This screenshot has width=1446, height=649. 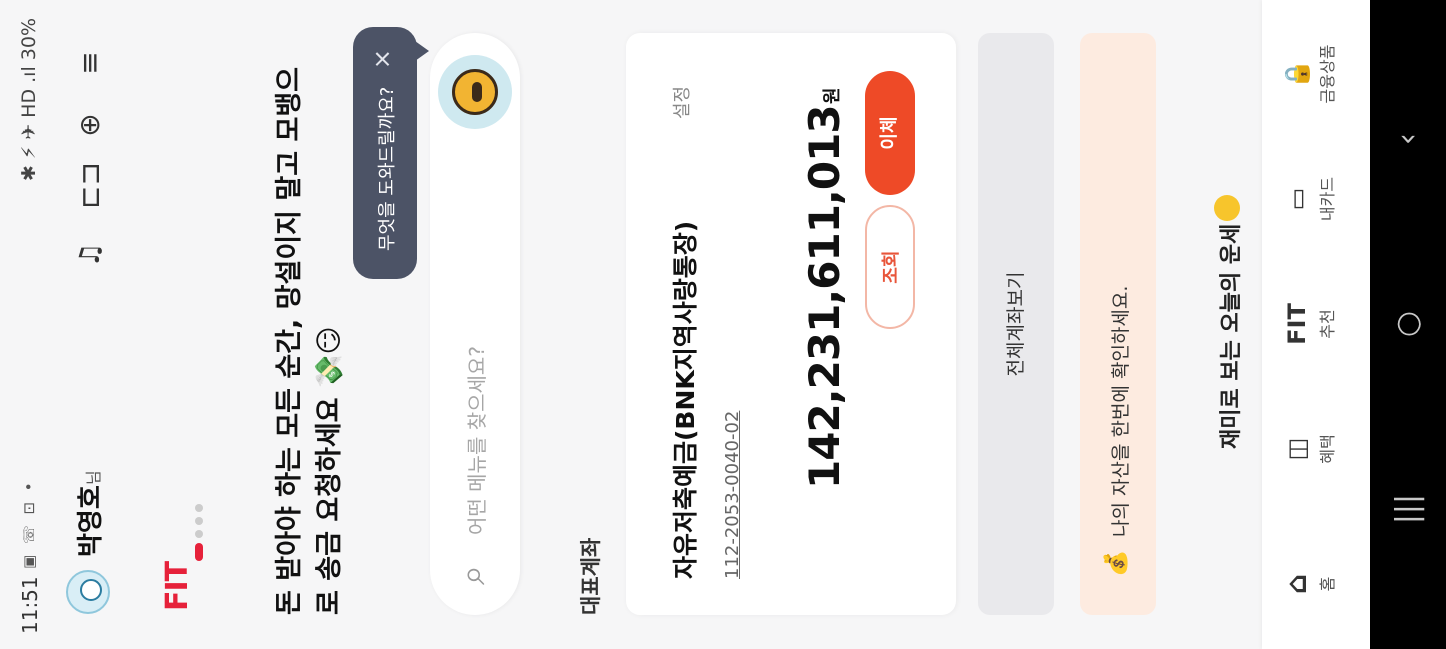 I want to click on fit-logo: FIT, so click(x=177, y=586).